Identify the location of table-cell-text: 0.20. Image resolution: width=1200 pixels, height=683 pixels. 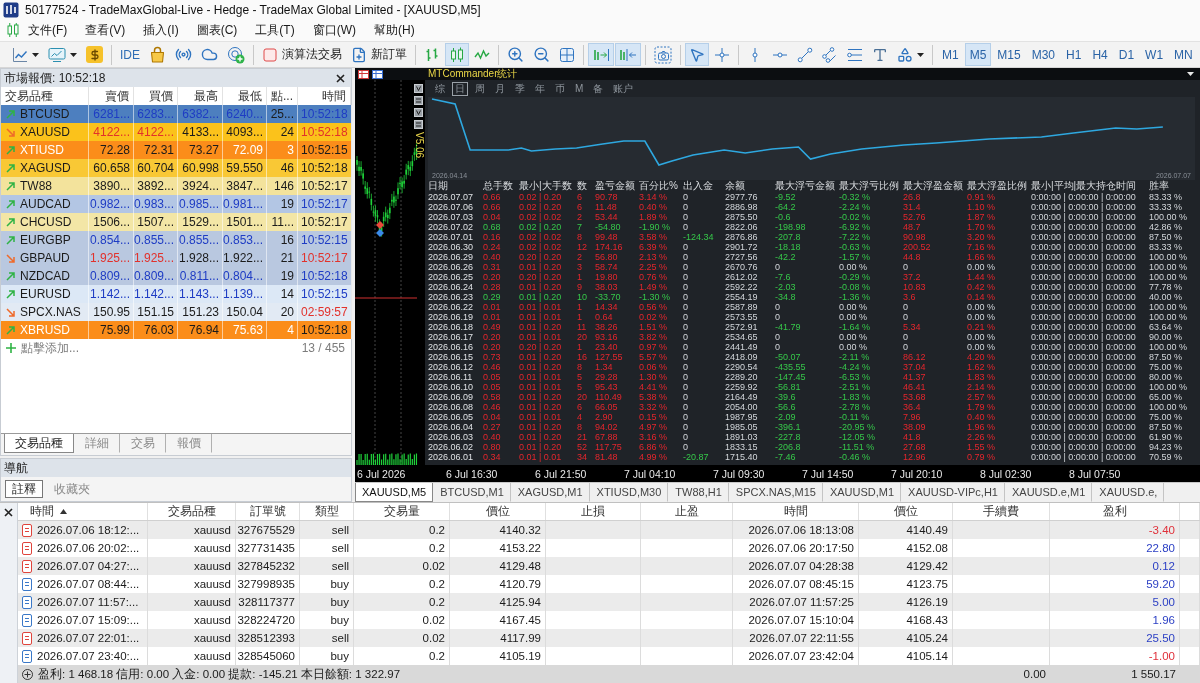
(492, 347).